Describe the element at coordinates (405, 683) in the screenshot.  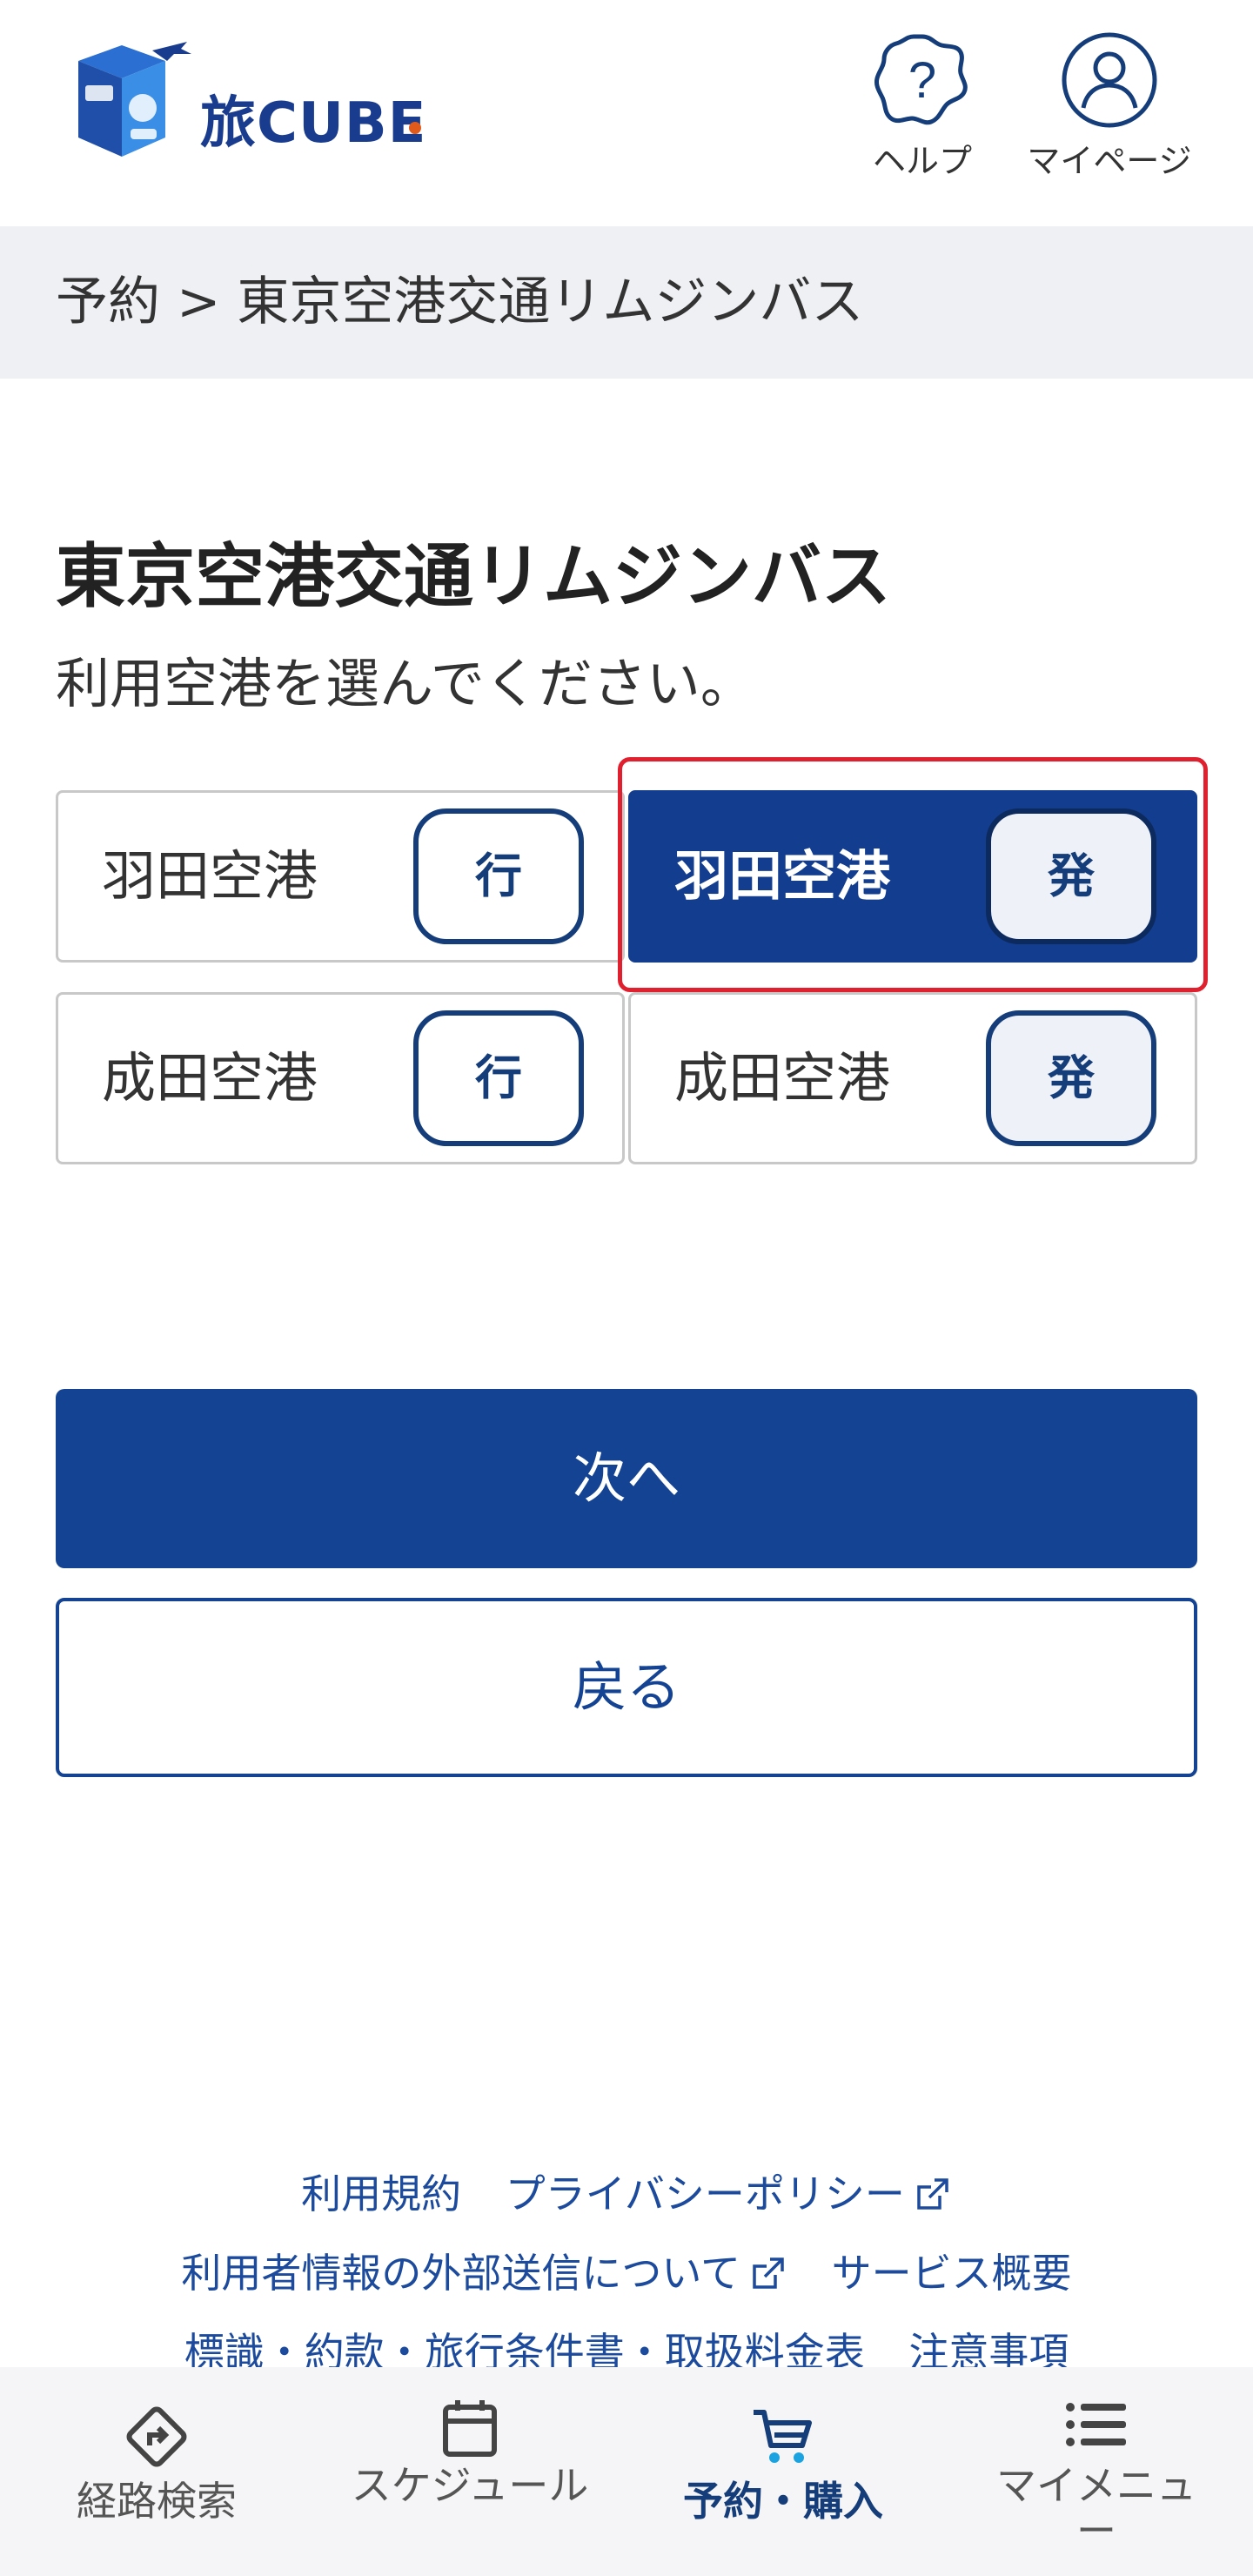
I see `instruction-text: 利用空港を選んでください。` at that location.